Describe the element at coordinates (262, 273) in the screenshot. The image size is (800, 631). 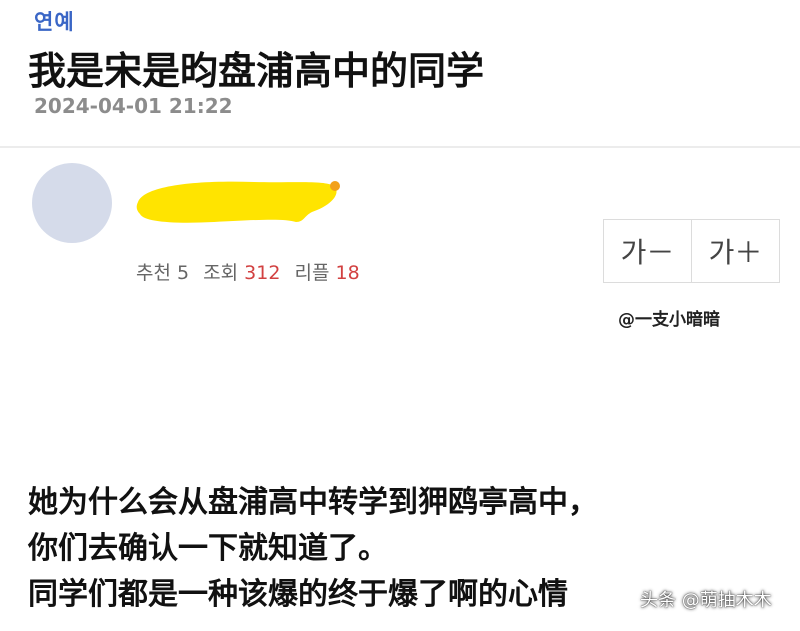
I see `views-count: 312` at that location.